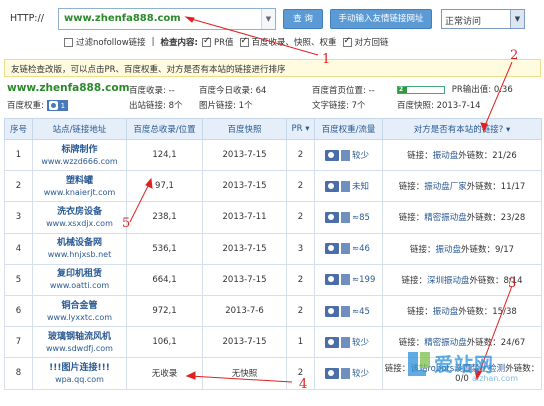 This screenshot has height=406, width=544. What do you see at coordinates (79, 161) in the screenshot?
I see `site-url-link: www.wzzd666.com` at bounding box center [79, 161].